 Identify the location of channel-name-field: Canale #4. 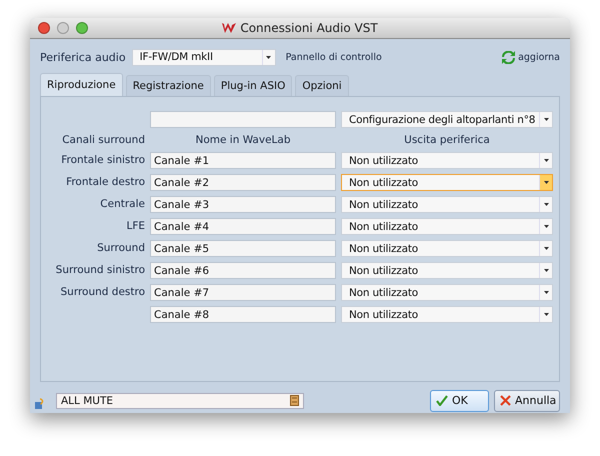
(243, 227).